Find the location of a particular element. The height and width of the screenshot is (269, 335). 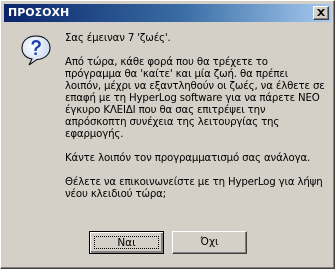

yes-button: Ναι is located at coordinates (126, 242).